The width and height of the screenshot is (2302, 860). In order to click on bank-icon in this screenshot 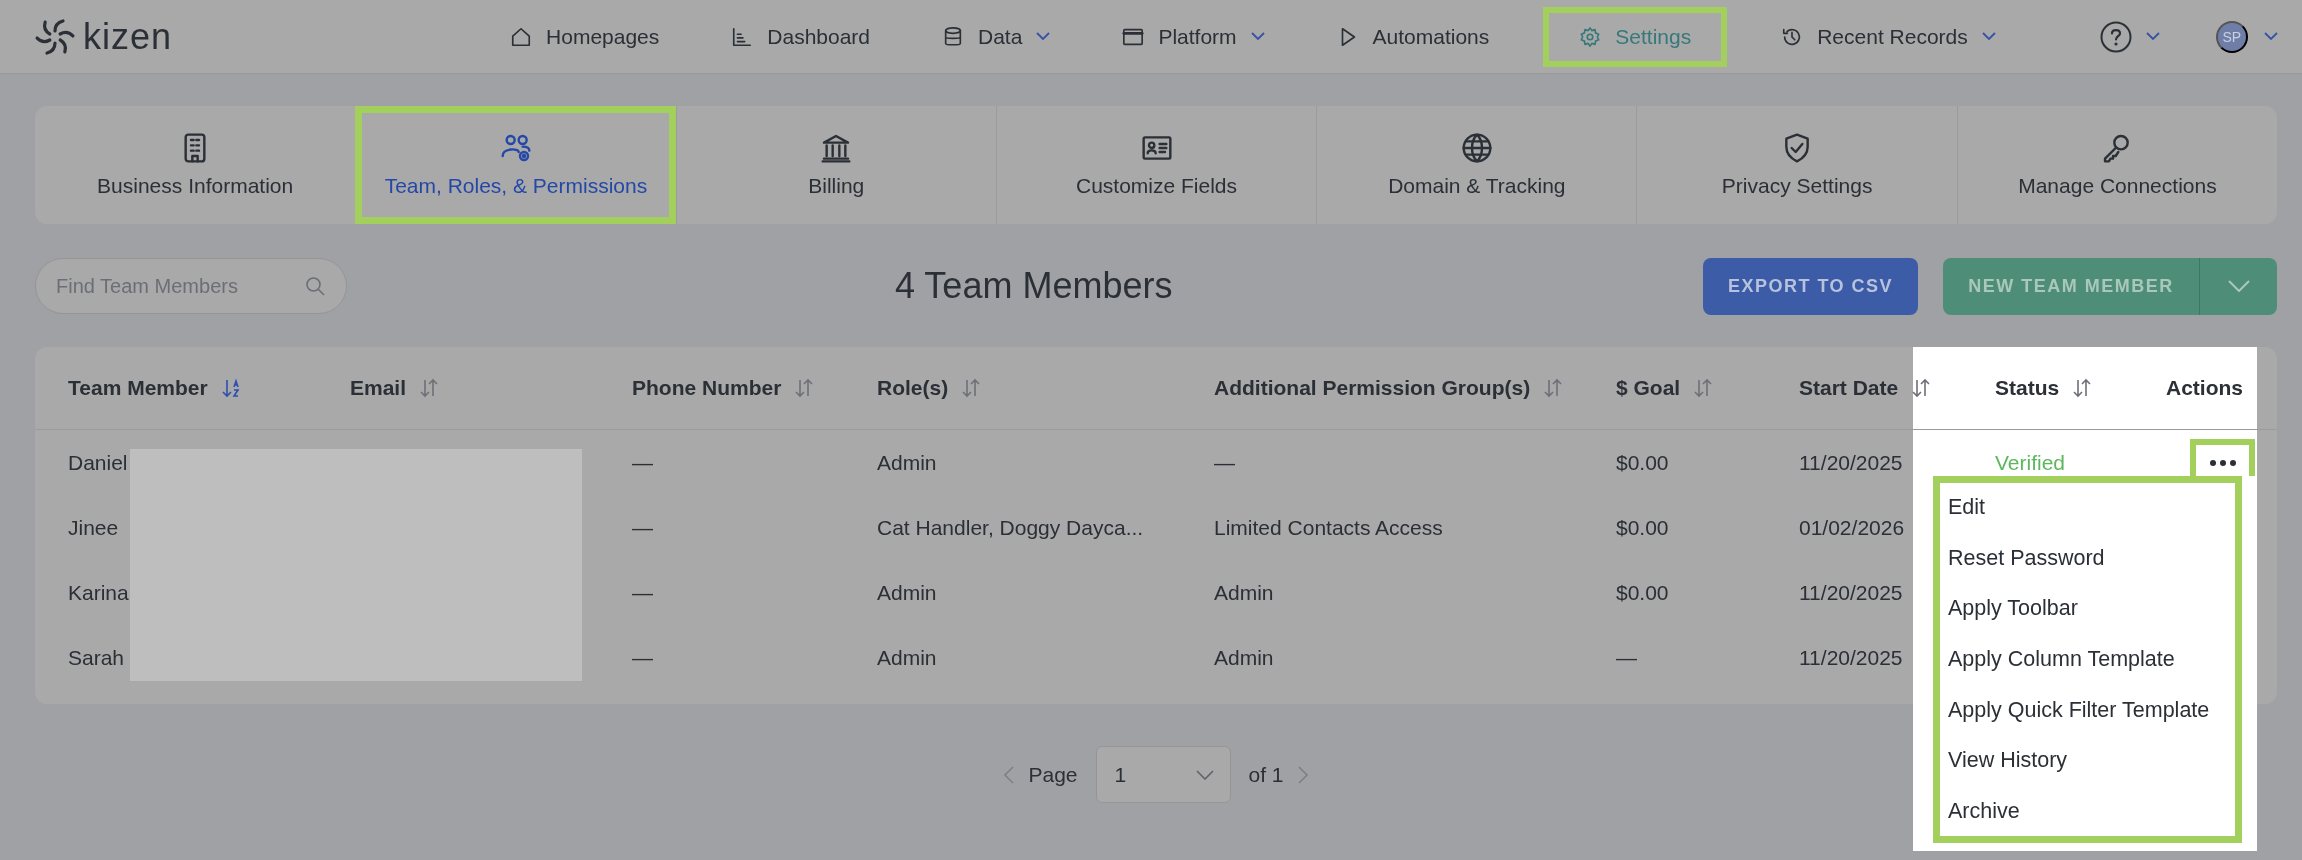, I will do `click(836, 148)`.